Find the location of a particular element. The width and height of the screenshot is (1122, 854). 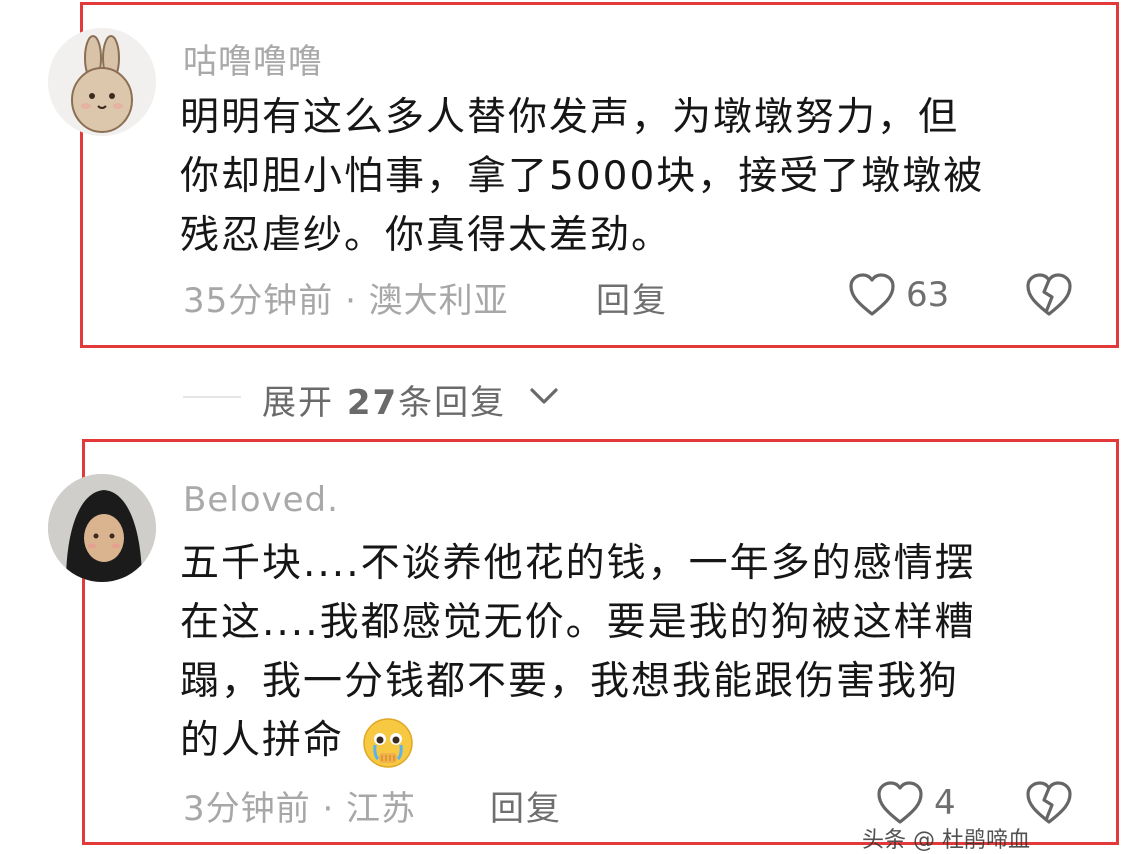

expand-count: 27 is located at coordinates (372, 403).